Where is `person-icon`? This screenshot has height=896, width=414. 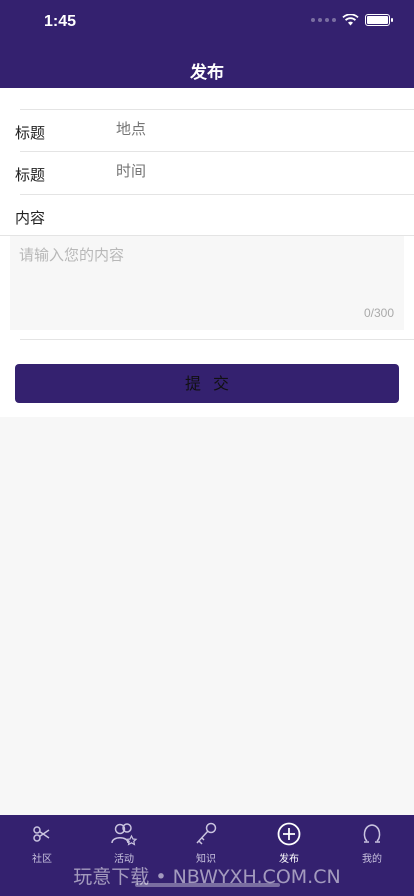
person-icon is located at coordinates (372, 833).